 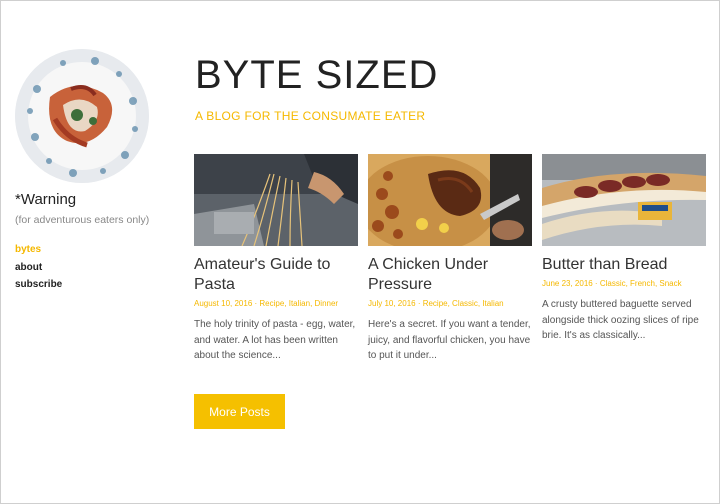 I want to click on pasta-photo, so click(x=276, y=200).